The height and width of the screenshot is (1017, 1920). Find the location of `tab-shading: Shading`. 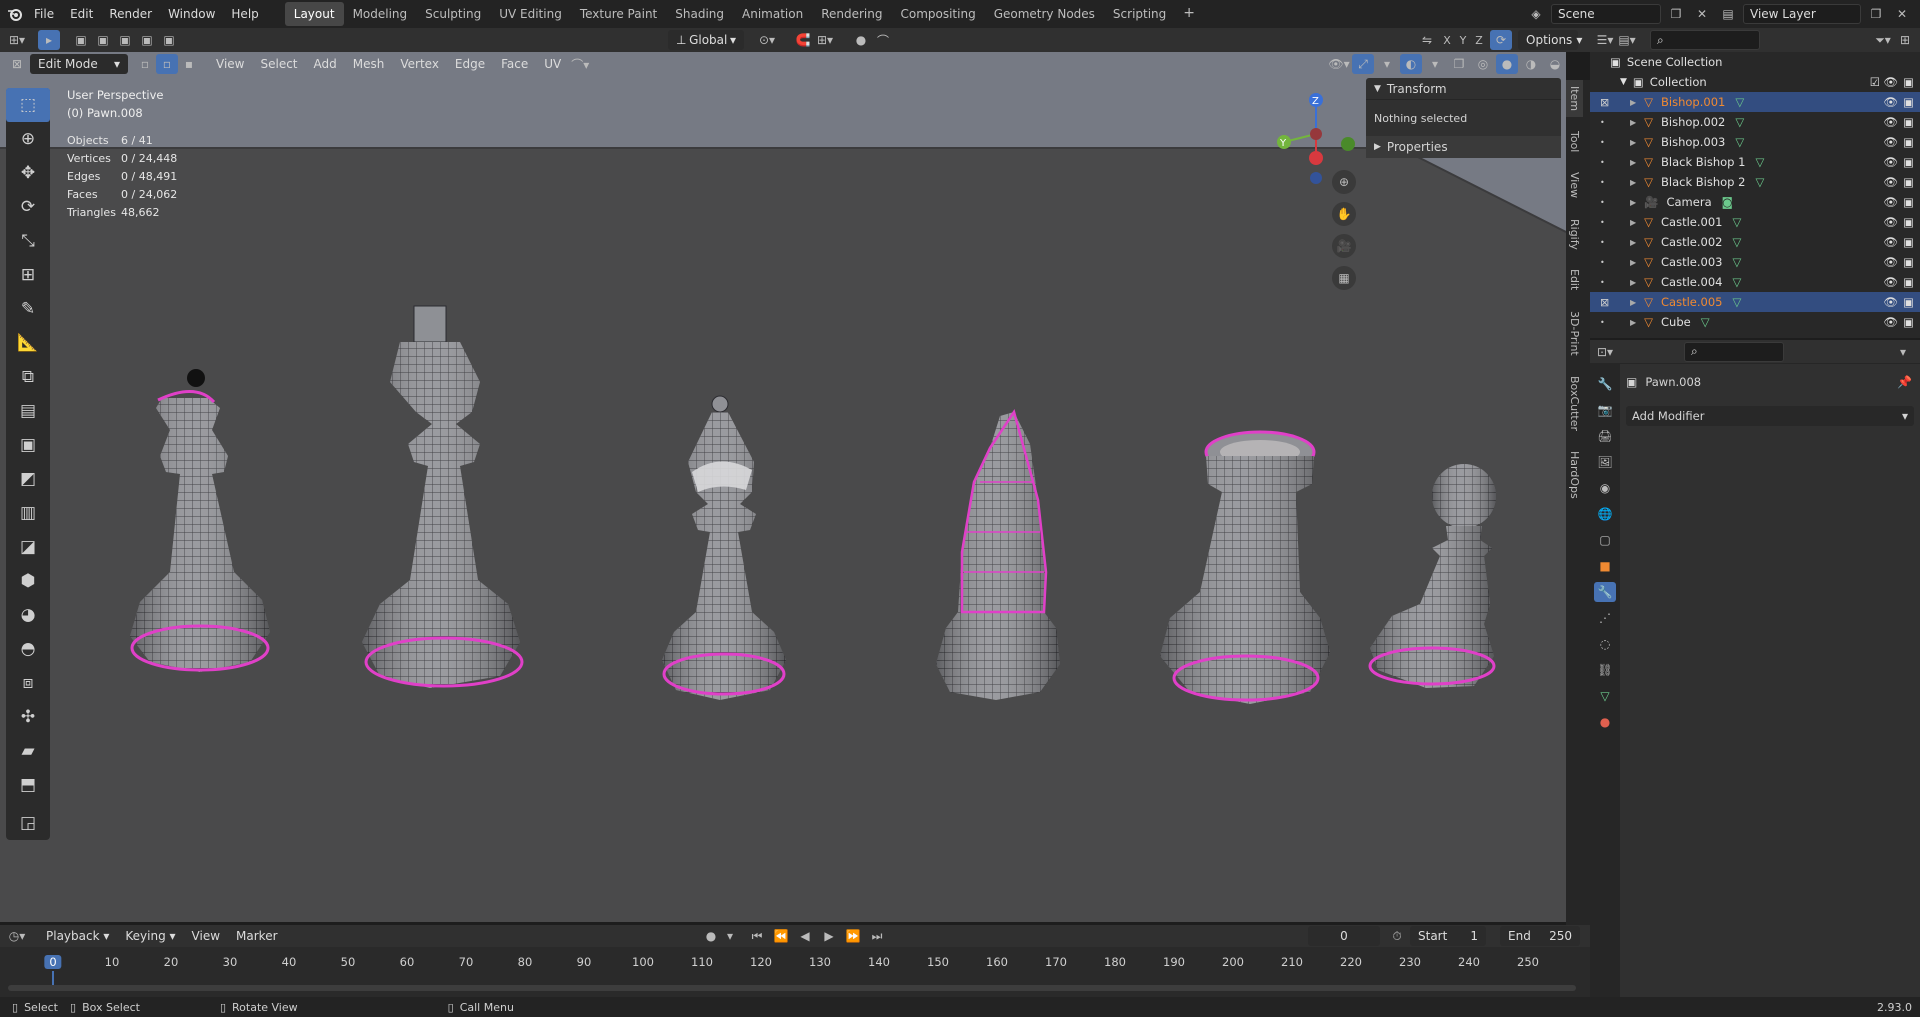

tab-shading: Shading is located at coordinates (699, 14).